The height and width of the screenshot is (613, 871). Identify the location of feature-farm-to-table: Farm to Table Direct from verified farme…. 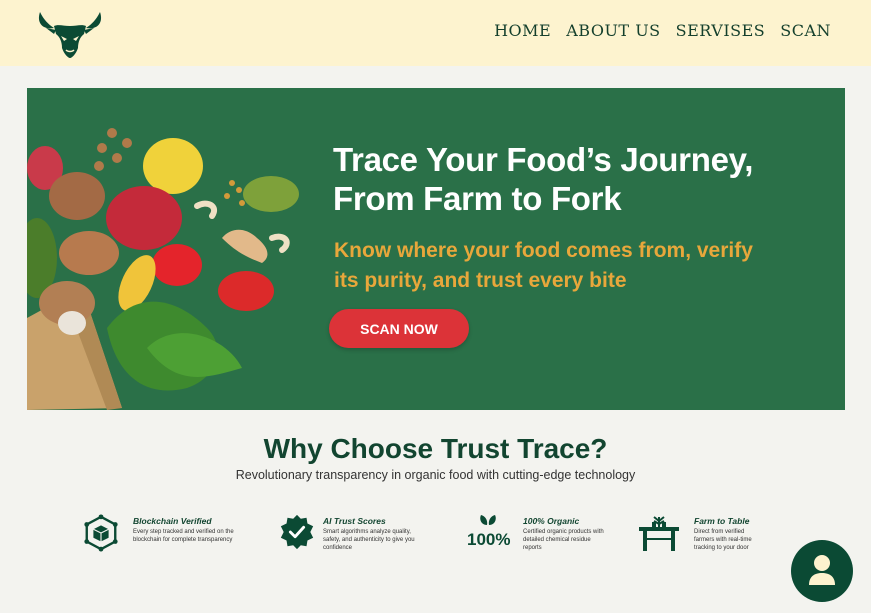
(713, 538).